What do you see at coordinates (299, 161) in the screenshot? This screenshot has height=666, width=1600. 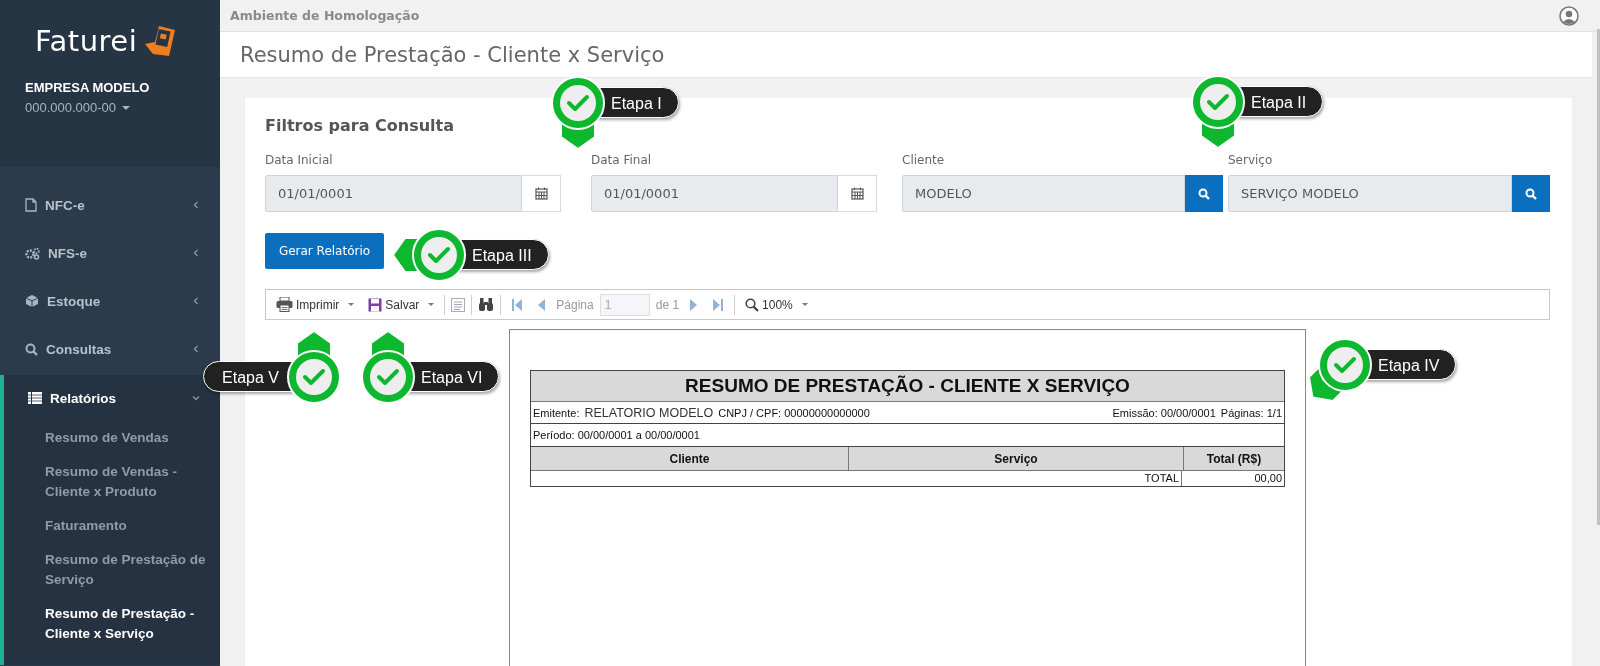 I see `field-label: Data Inicial` at bounding box center [299, 161].